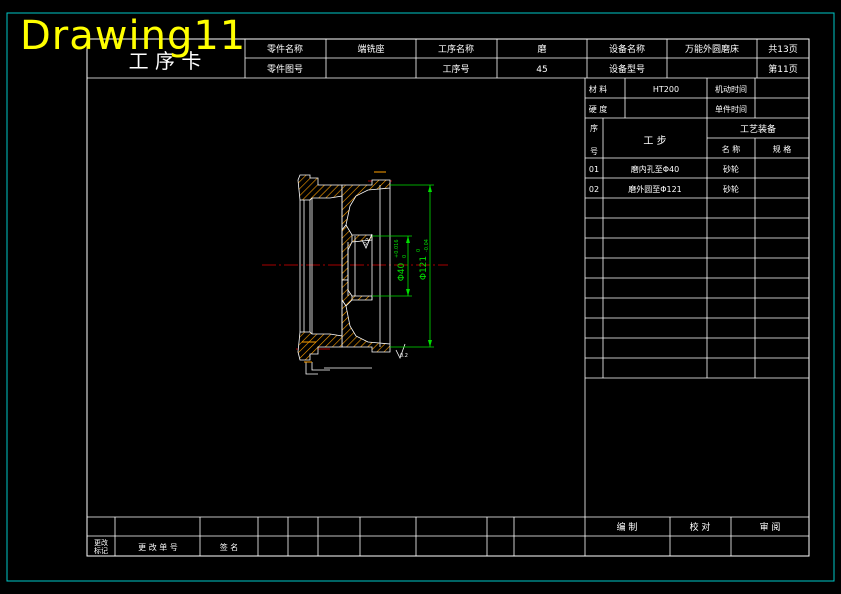 The height and width of the screenshot is (594, 841). What do you see at coordinates (655, 169) in the screenshot?
I see `step-1-desc: 磨内孔至Φ40` at bounding box center [655, 169].